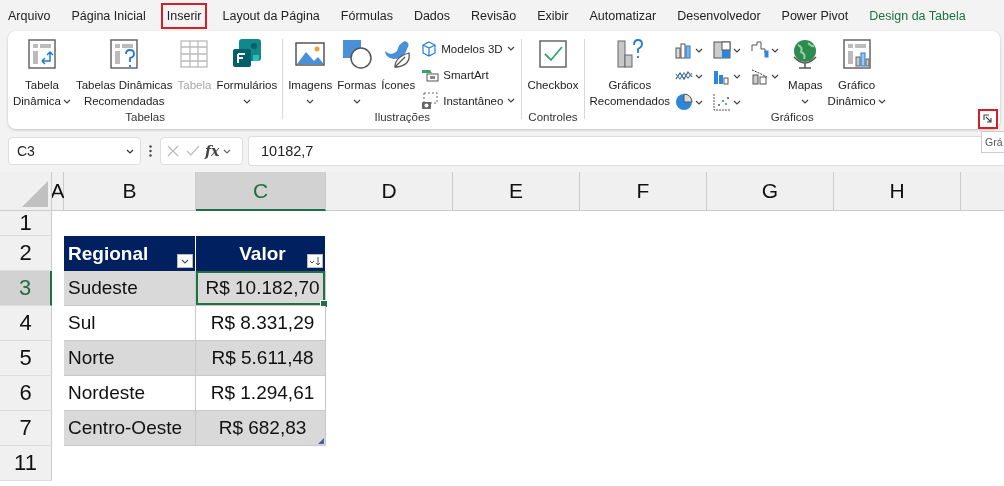 This screenshot has height=486, width=1004. I want to click on menu-tab: Inserir, so click(184, 15).